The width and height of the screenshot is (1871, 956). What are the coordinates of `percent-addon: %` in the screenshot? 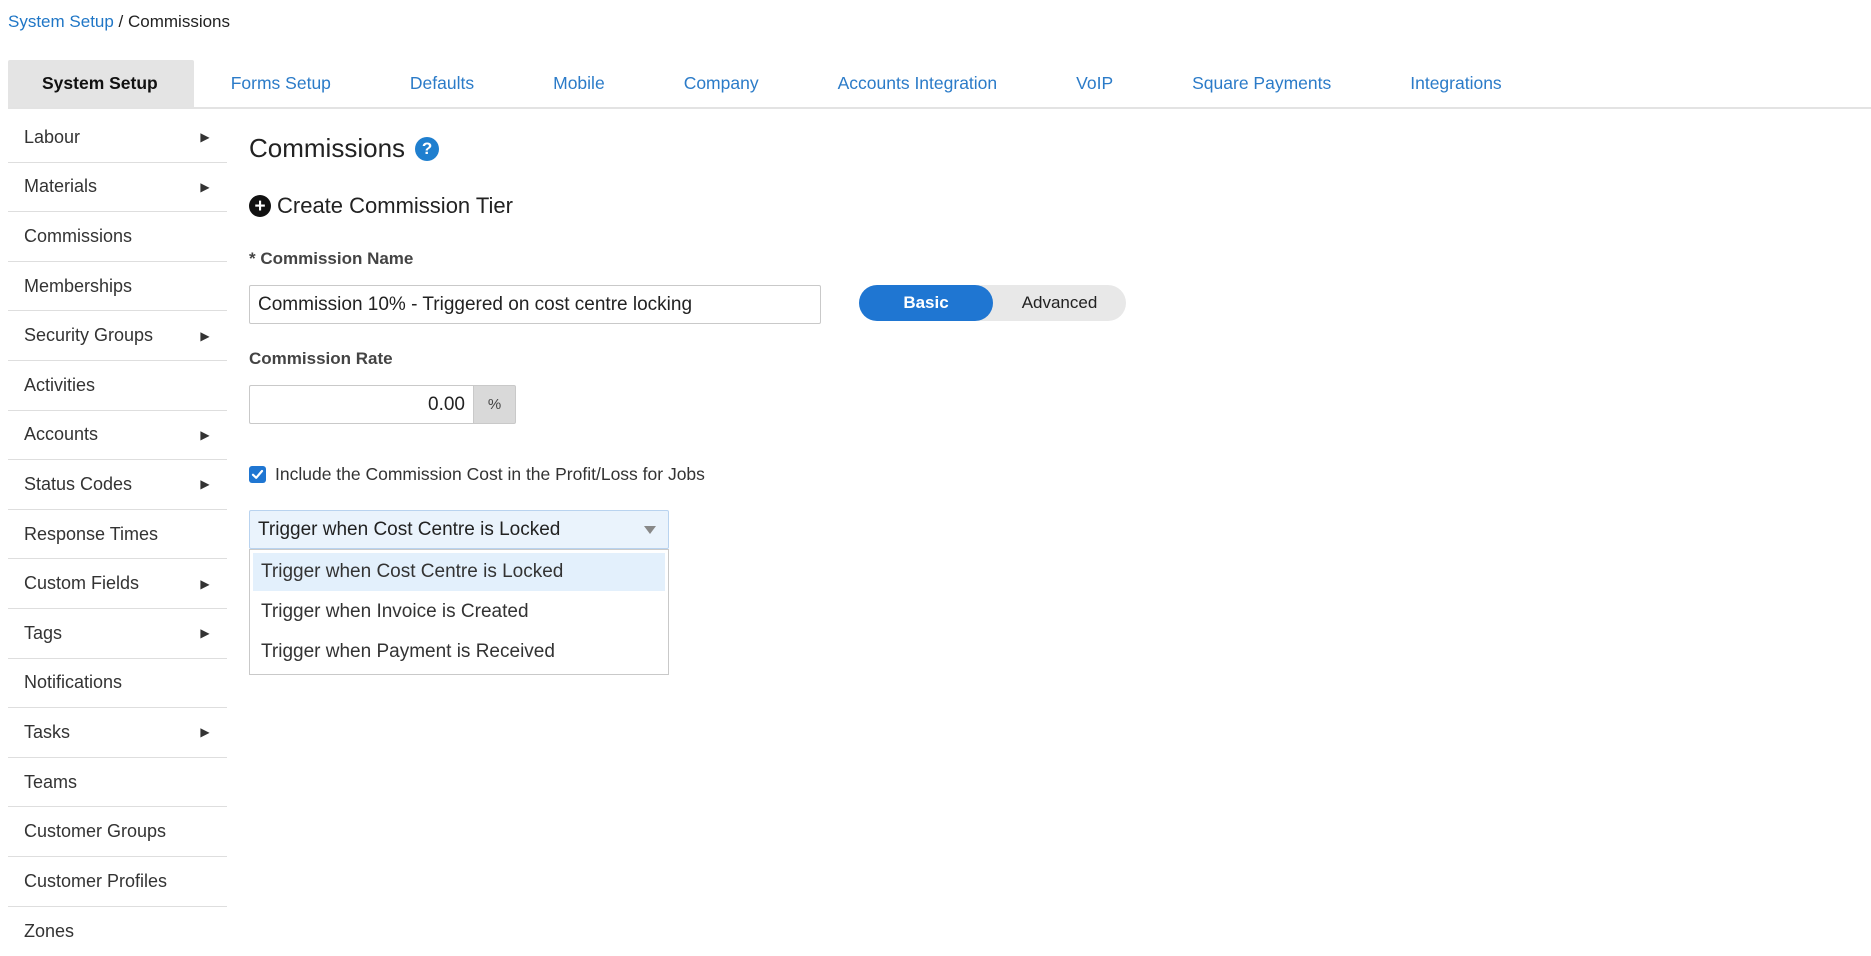 It's located at (494, 404).